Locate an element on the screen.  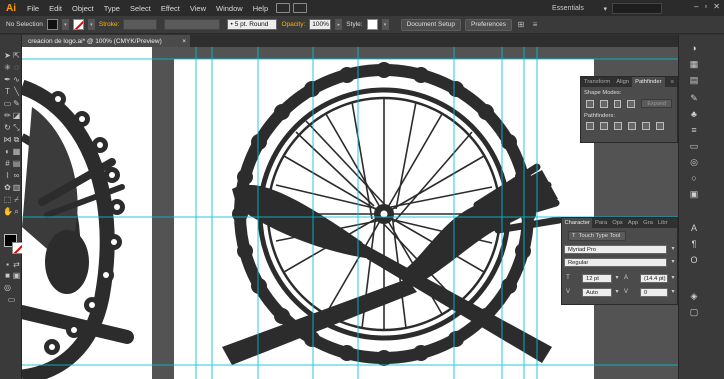
opacity-field: 100% is located at coordinates (320, 24).